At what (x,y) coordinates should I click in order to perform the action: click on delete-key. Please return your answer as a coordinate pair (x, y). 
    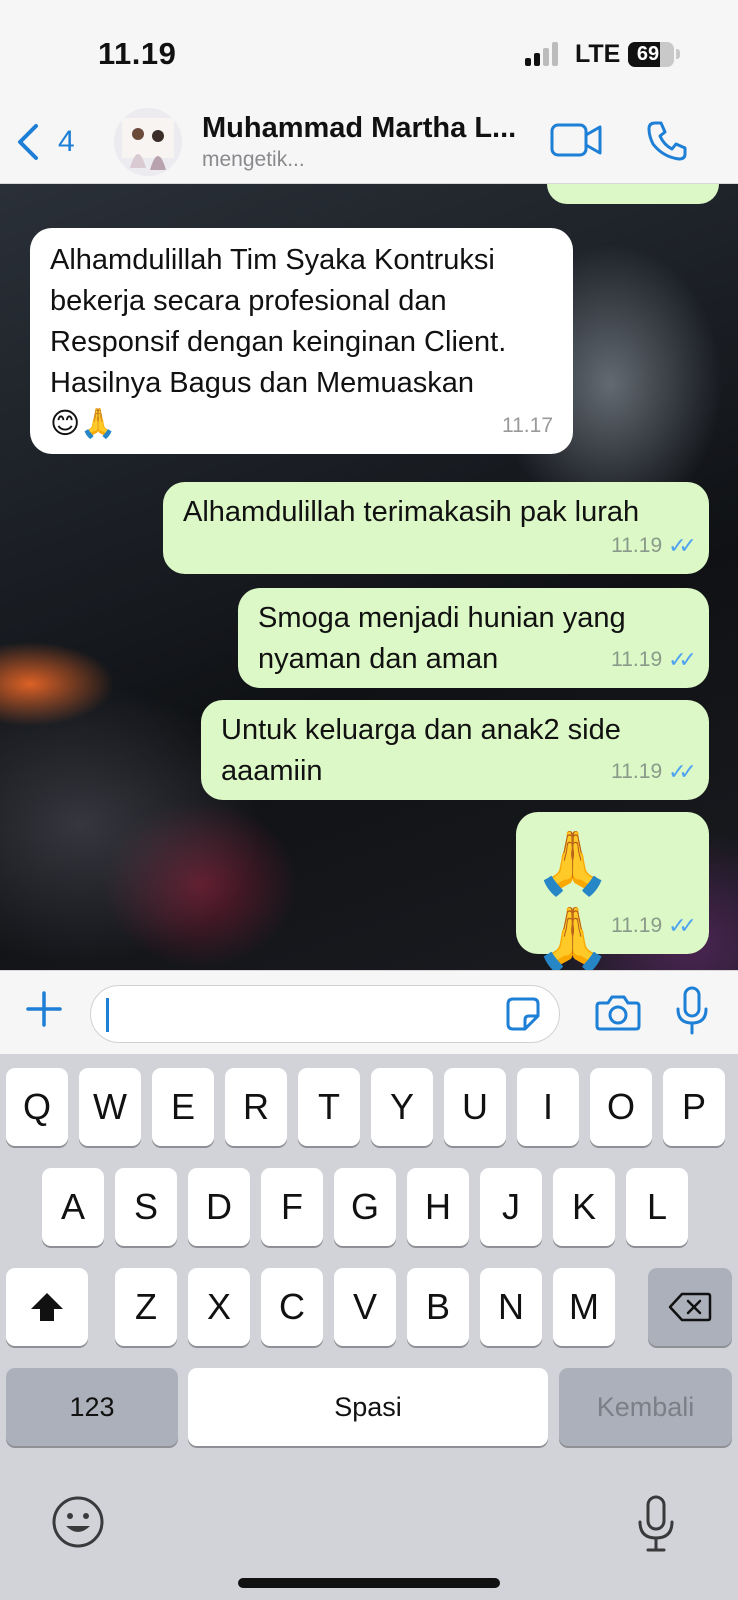
    Looking at the image, I should click on (690, 1307).